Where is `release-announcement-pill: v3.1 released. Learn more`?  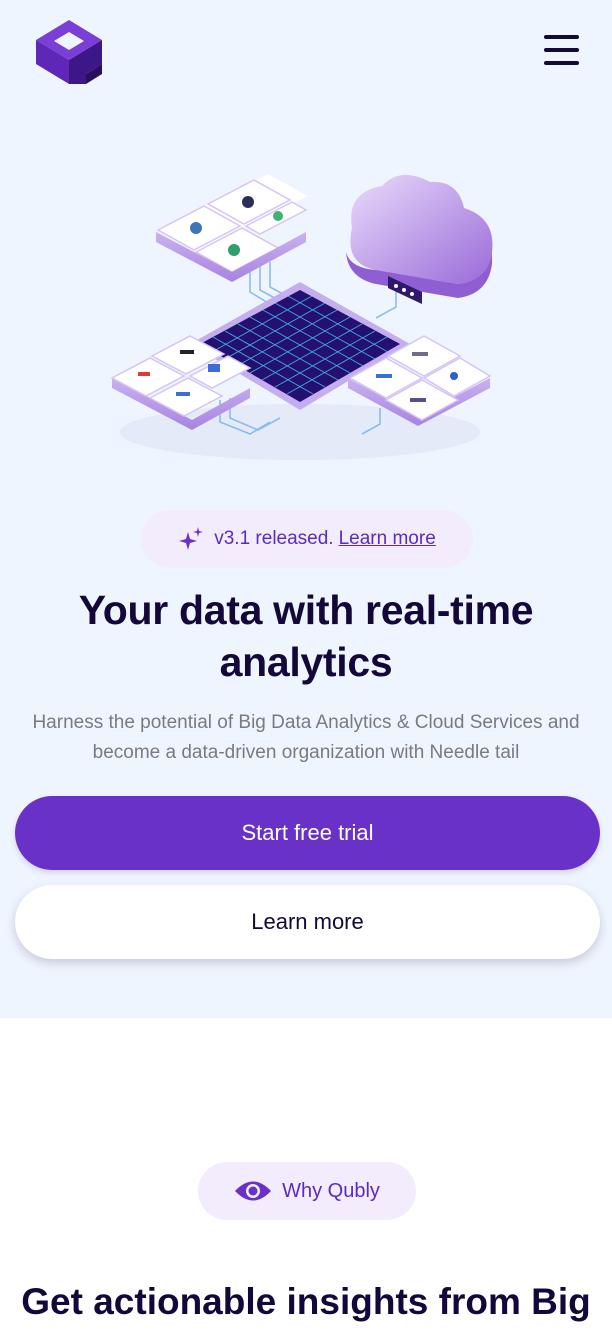
release-announcement-pill: v3.1 released. Learn more is located at coordinates (307, 539).